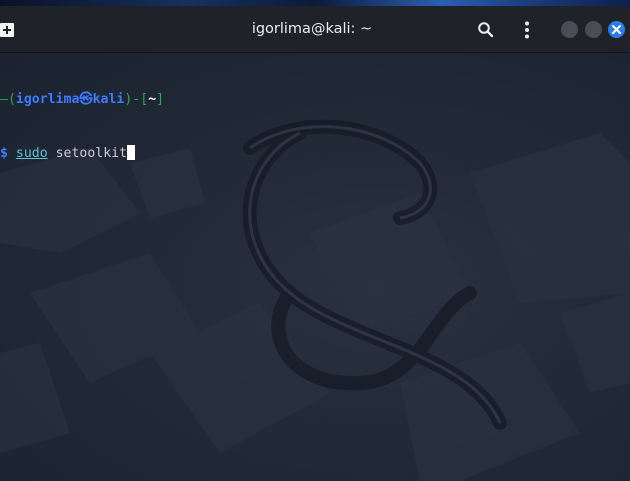  I want to click on title-bar: igorlima@kali: ~, so click(315, 29).